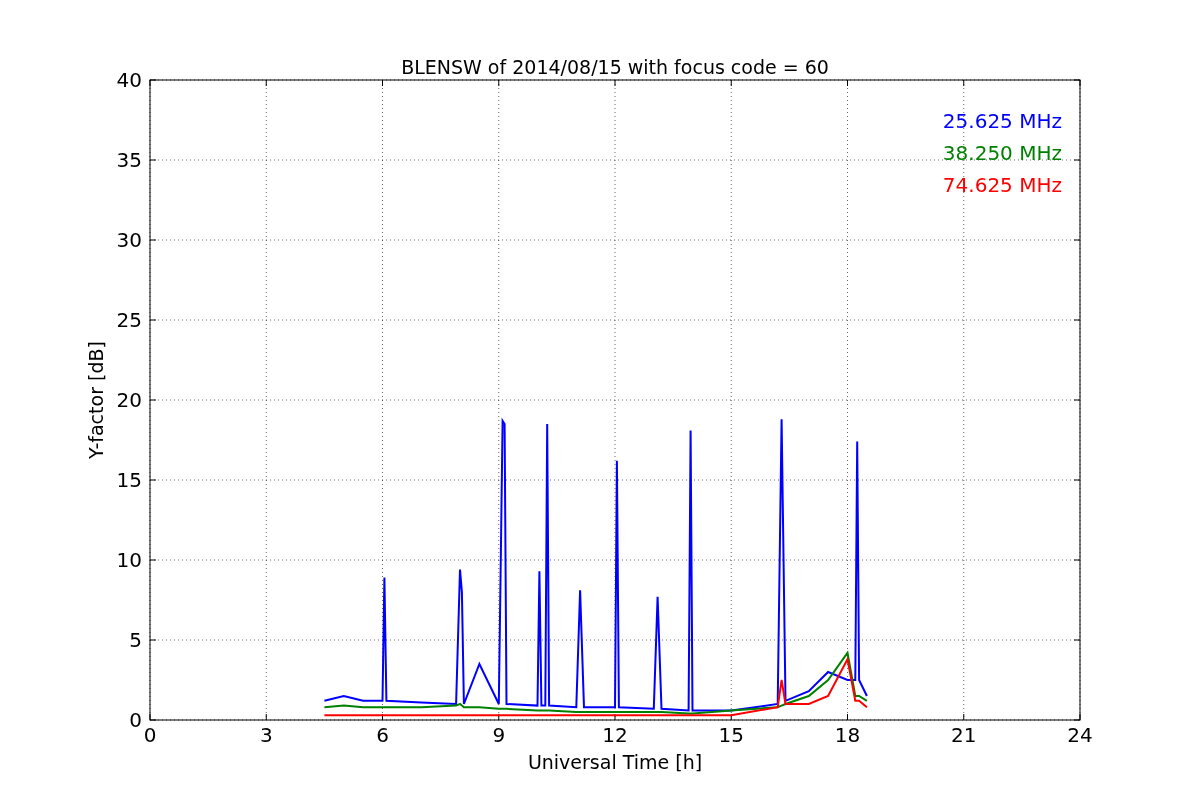 The height and width of the screenshot is (800, 1200). What do you see at coordinates (129, 400) in the screenshot?
I see `tick-label: 20` at bounding box center [129, 400].